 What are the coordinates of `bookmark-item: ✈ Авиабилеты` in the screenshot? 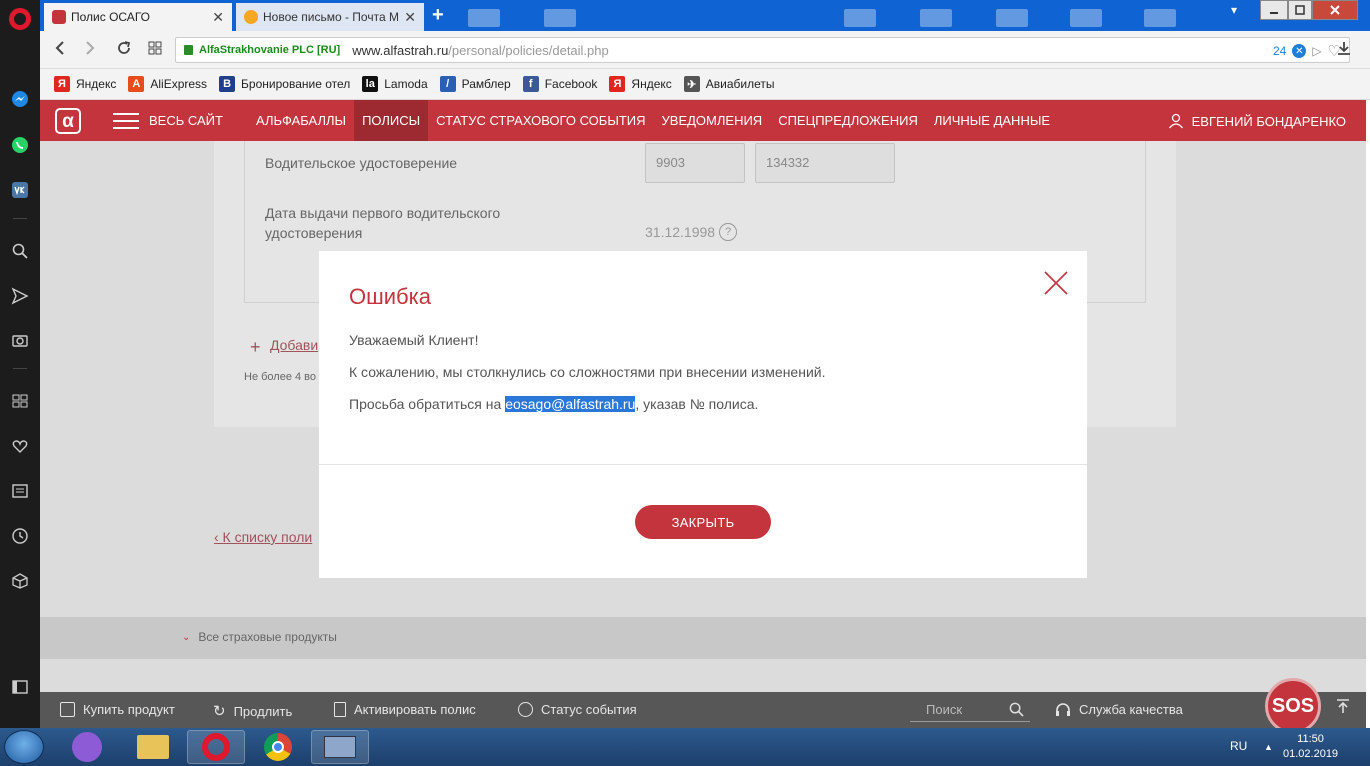 It's located at (729, 84).